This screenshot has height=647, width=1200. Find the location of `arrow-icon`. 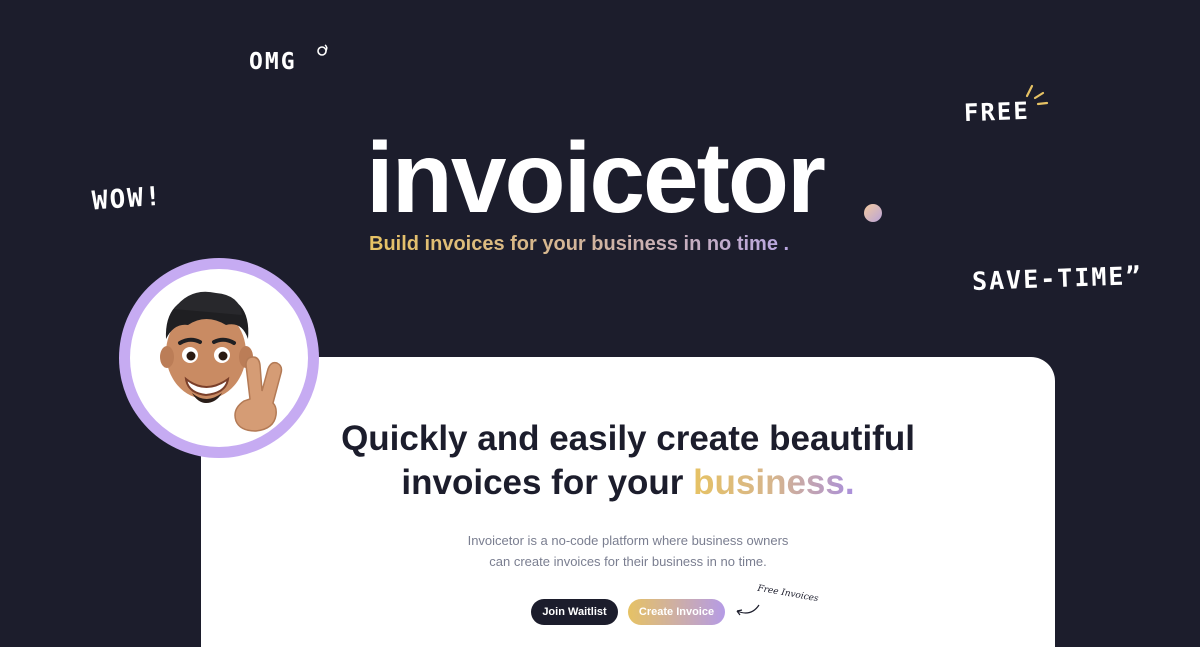

arrow-icon is located at coordinates (748, 610).